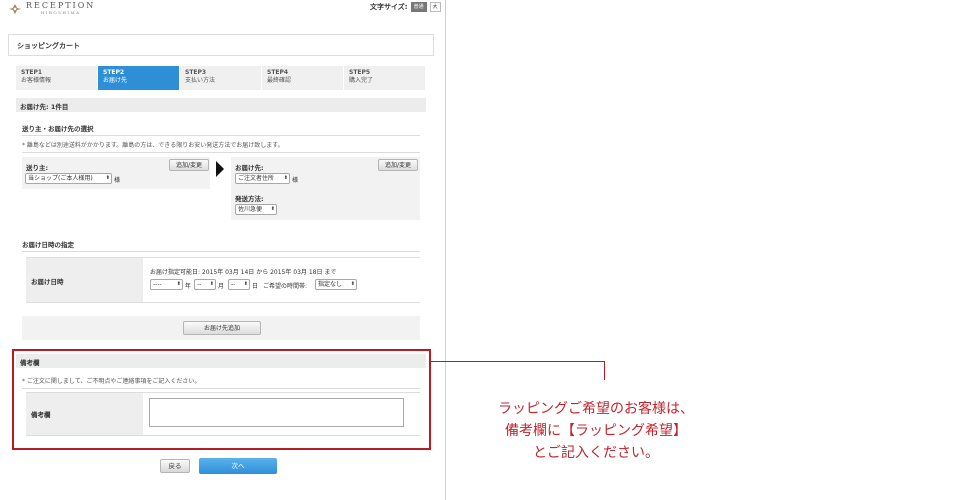 Image resolution: width=980 pixels, height=500 pixels. What do you see at coordinates (222, 328) in the screenshot?
I see `add-delivery-button: お届け先追加` at bounding box center [222, 328].